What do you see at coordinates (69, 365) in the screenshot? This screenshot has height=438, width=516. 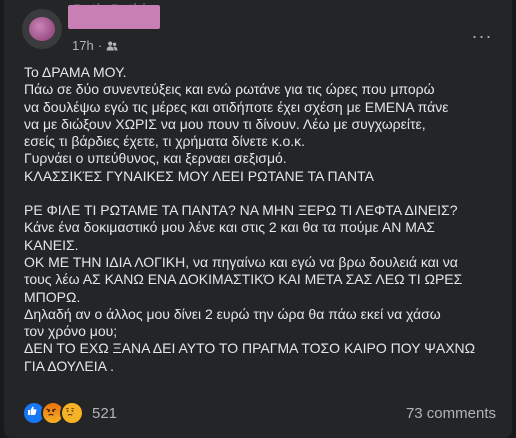 I see `post-line: ΓΙΑ ΔΟΥΛΕΙΑ .` at bounding box center [69, 365].